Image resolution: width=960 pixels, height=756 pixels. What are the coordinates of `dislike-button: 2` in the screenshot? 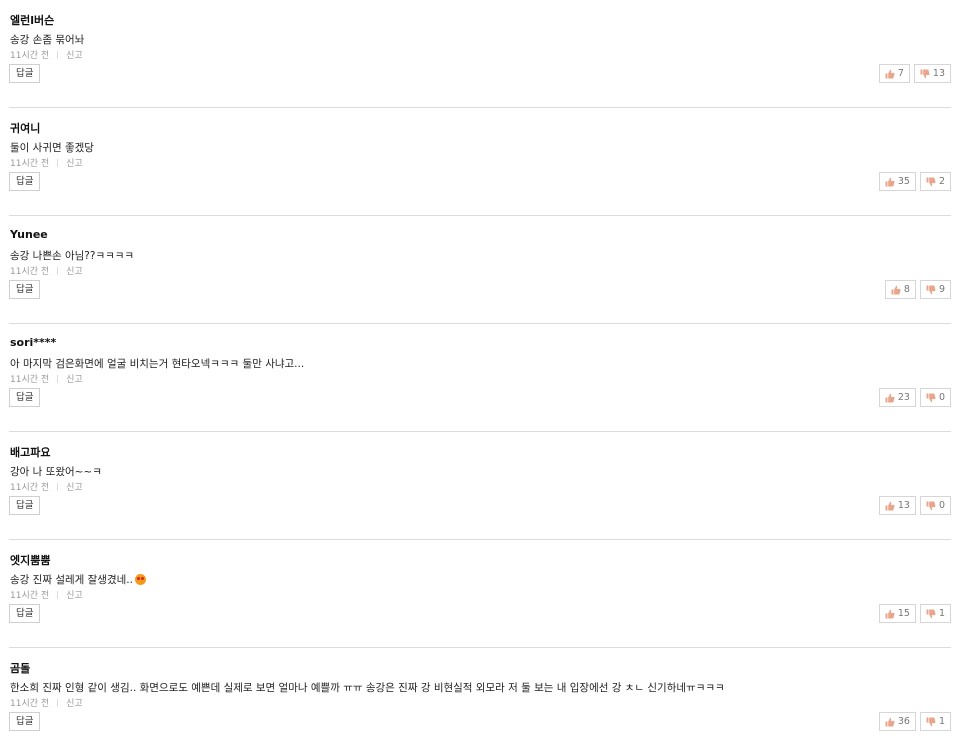 It's located at (935, 181).